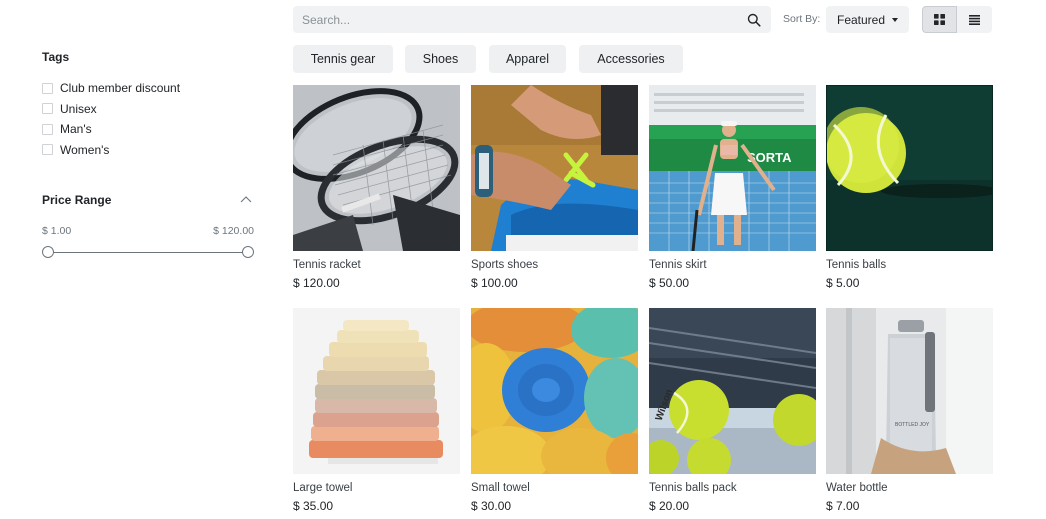 Image resolution: width=1046 pixels, height=519 pixels. What do you see at coordinates (631, 59) in the screenshot?
I see `category-chip-accessories: Accessories` at bounding box center [631, 59].